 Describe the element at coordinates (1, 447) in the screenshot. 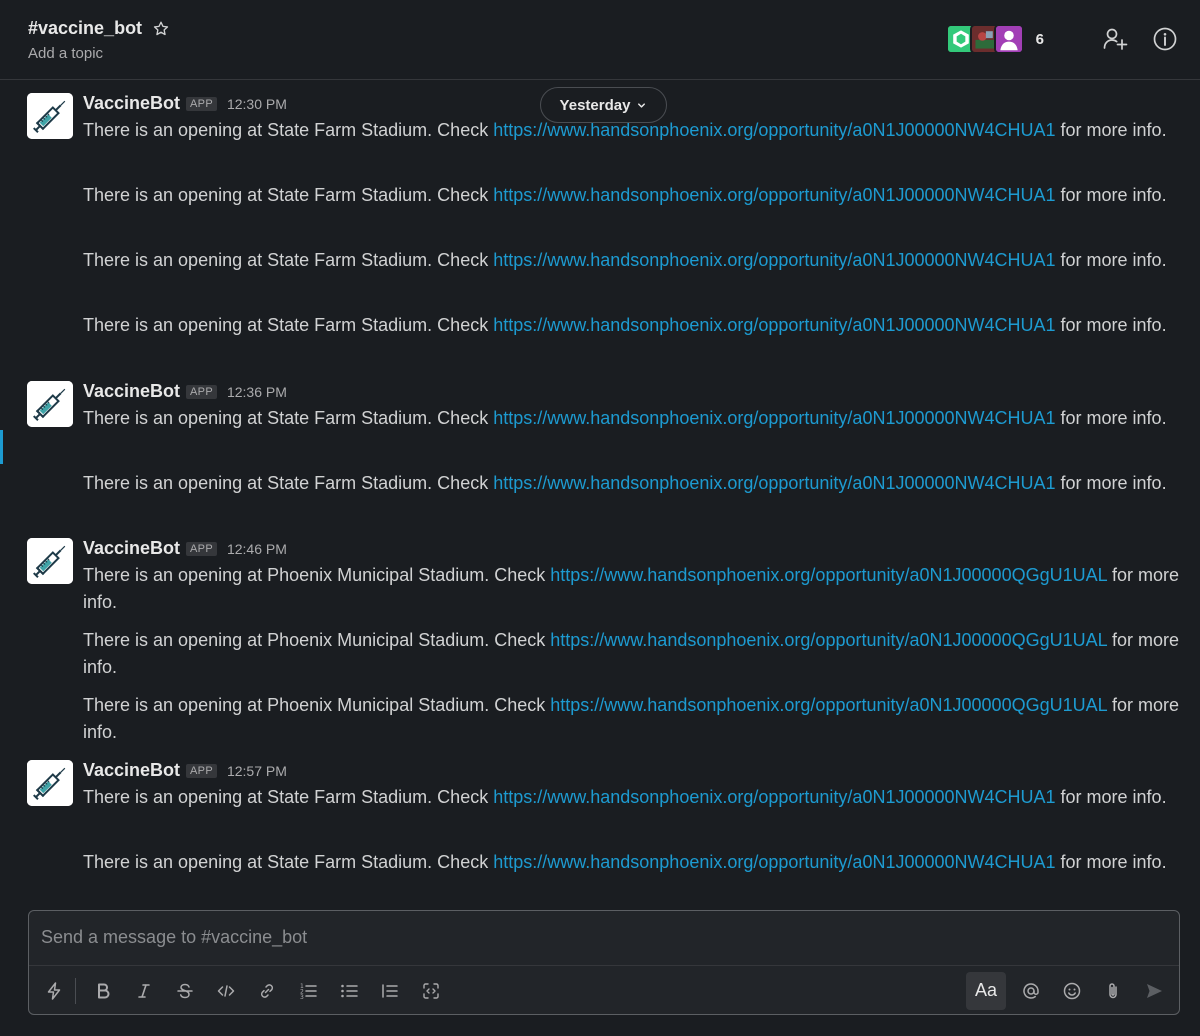

I see `unread-marker` at that location.